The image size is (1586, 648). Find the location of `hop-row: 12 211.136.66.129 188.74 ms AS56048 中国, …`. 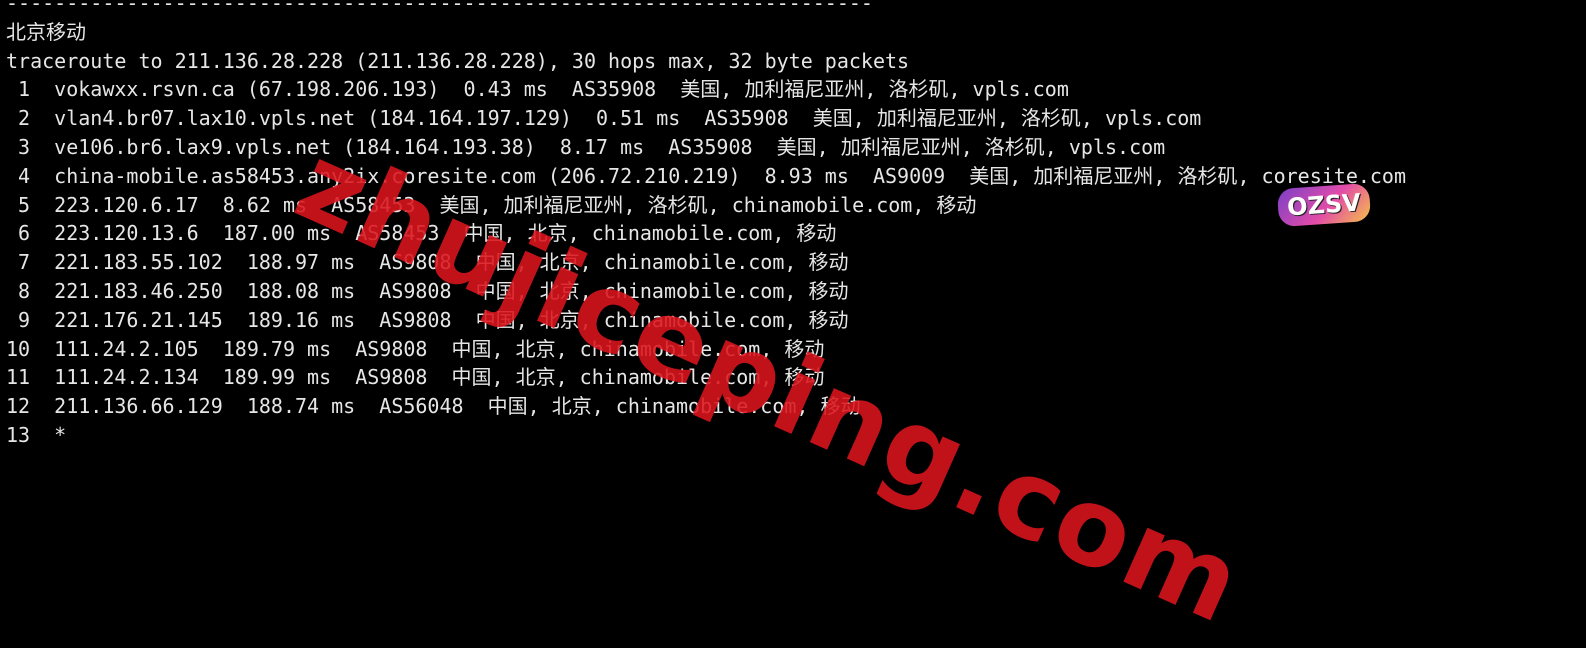

hop-row: 12 211.136.66.129 188.74 ms AS56048 中国, … is located at coordinates (433, 406).